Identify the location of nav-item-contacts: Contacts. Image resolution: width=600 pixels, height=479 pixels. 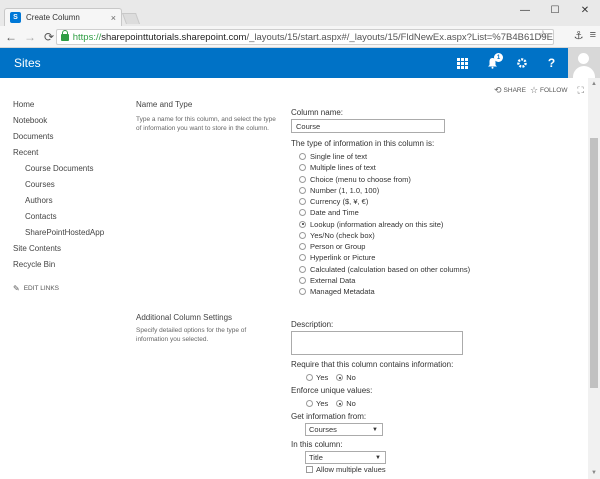
(58, 220).